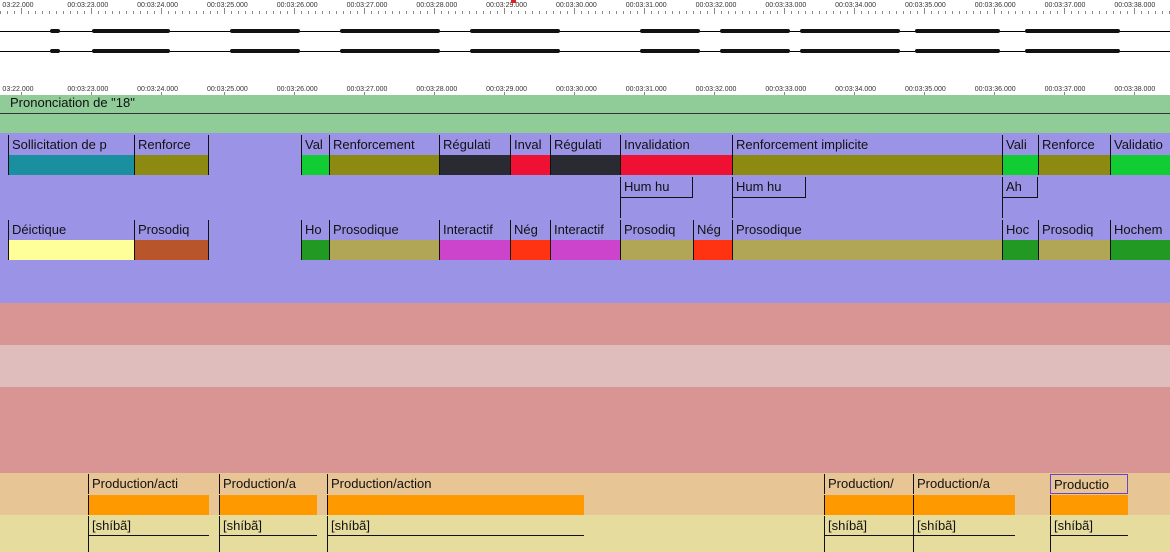 This screenshot has width=1170, height=552. Describe the element at coordinates (1140, 145) in the screenshot. I see `function-segment: Validatio` at that location.